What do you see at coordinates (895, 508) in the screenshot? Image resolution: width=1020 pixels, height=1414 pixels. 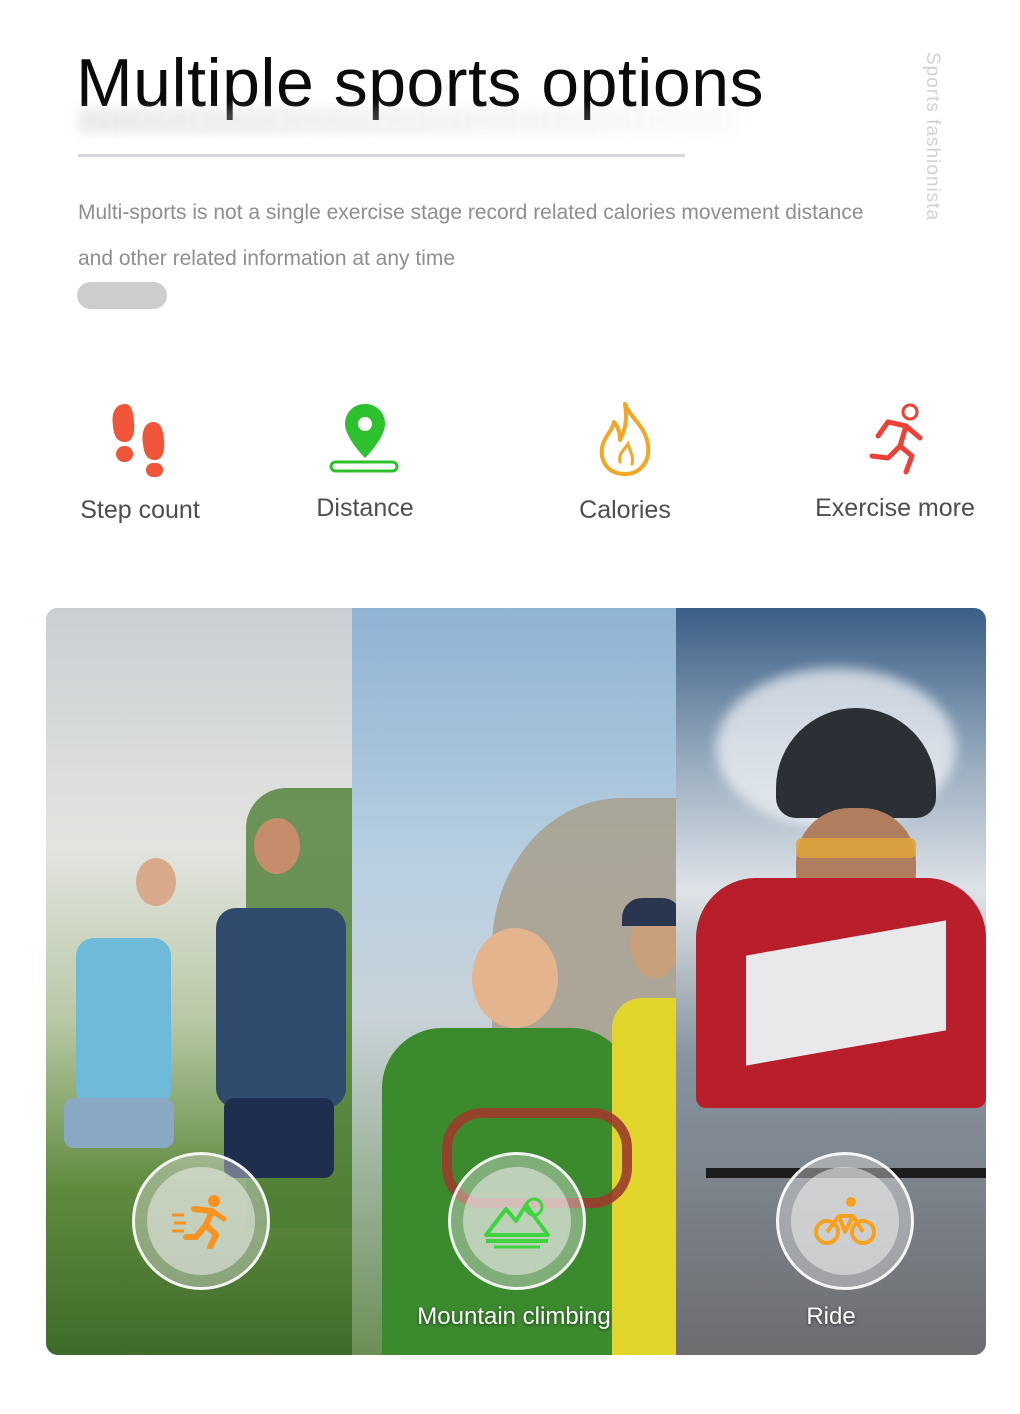 I see `feature-label: Exercise more` at bounding box center [895, 508].